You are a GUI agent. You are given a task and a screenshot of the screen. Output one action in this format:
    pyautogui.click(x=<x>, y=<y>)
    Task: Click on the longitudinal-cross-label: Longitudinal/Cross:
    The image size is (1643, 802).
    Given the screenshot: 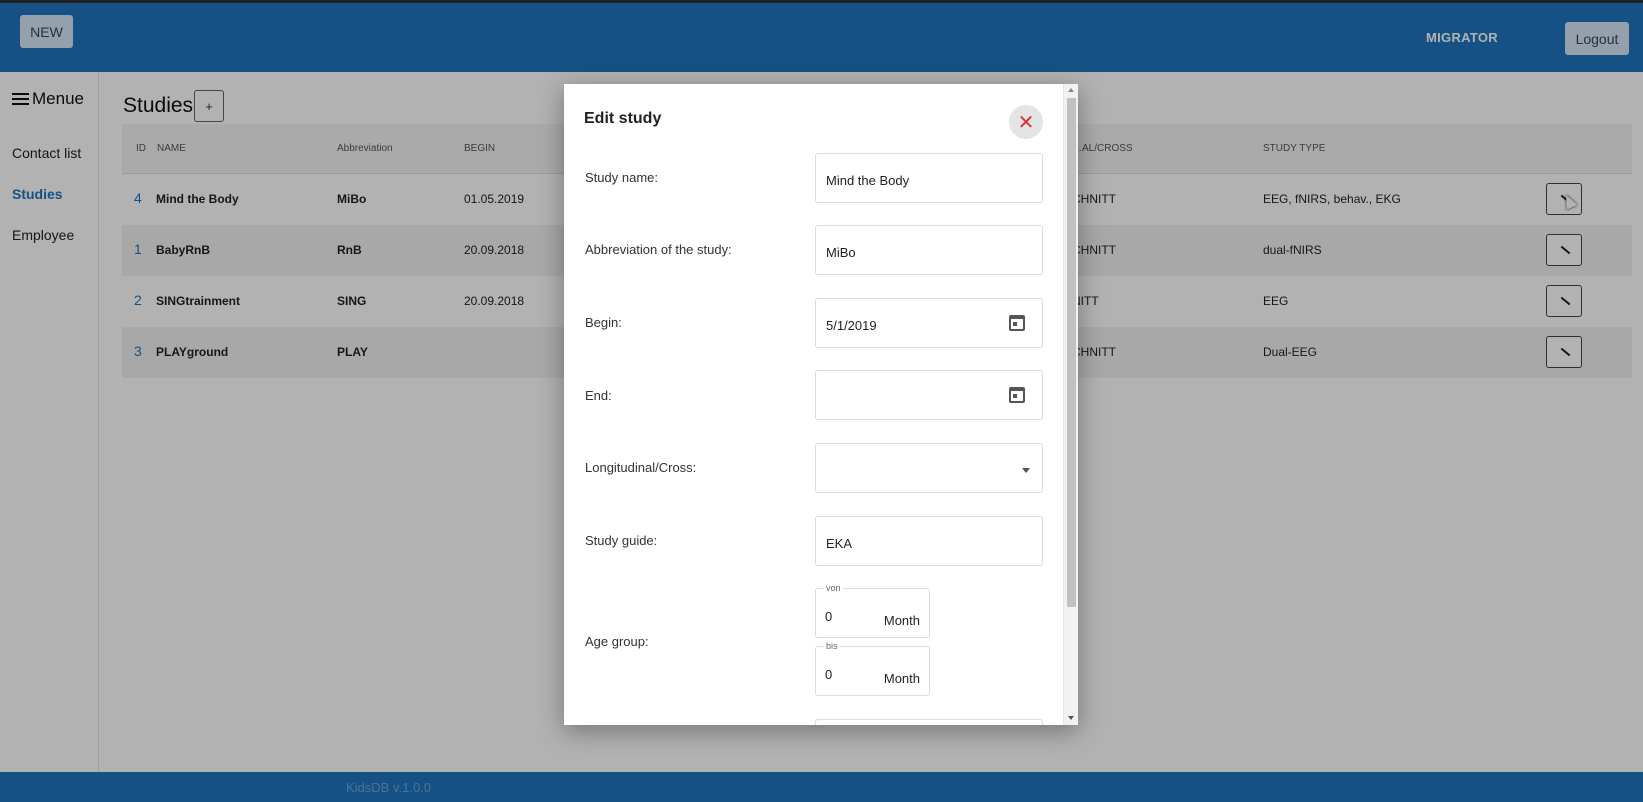 What is the action you would take?
    pyautogui.click(x=641, y=467)
    